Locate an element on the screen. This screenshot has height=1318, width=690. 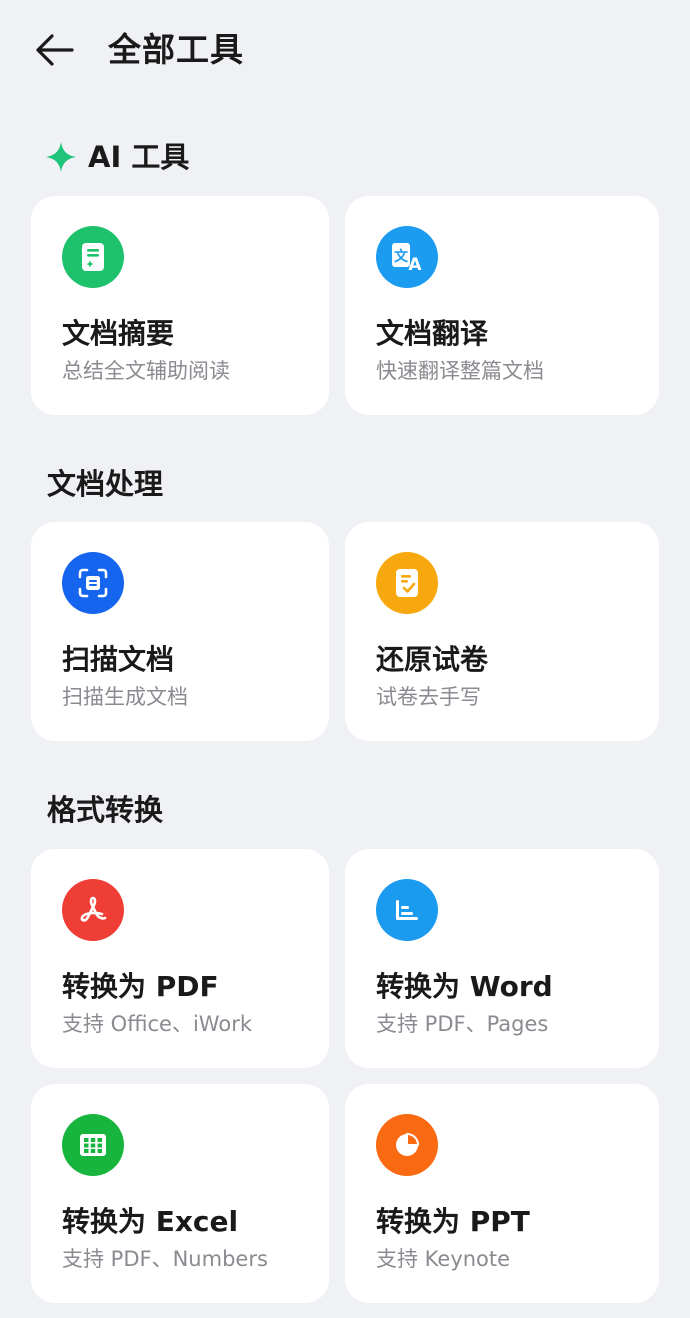
scan-icon is located at coordinates (93, 583).